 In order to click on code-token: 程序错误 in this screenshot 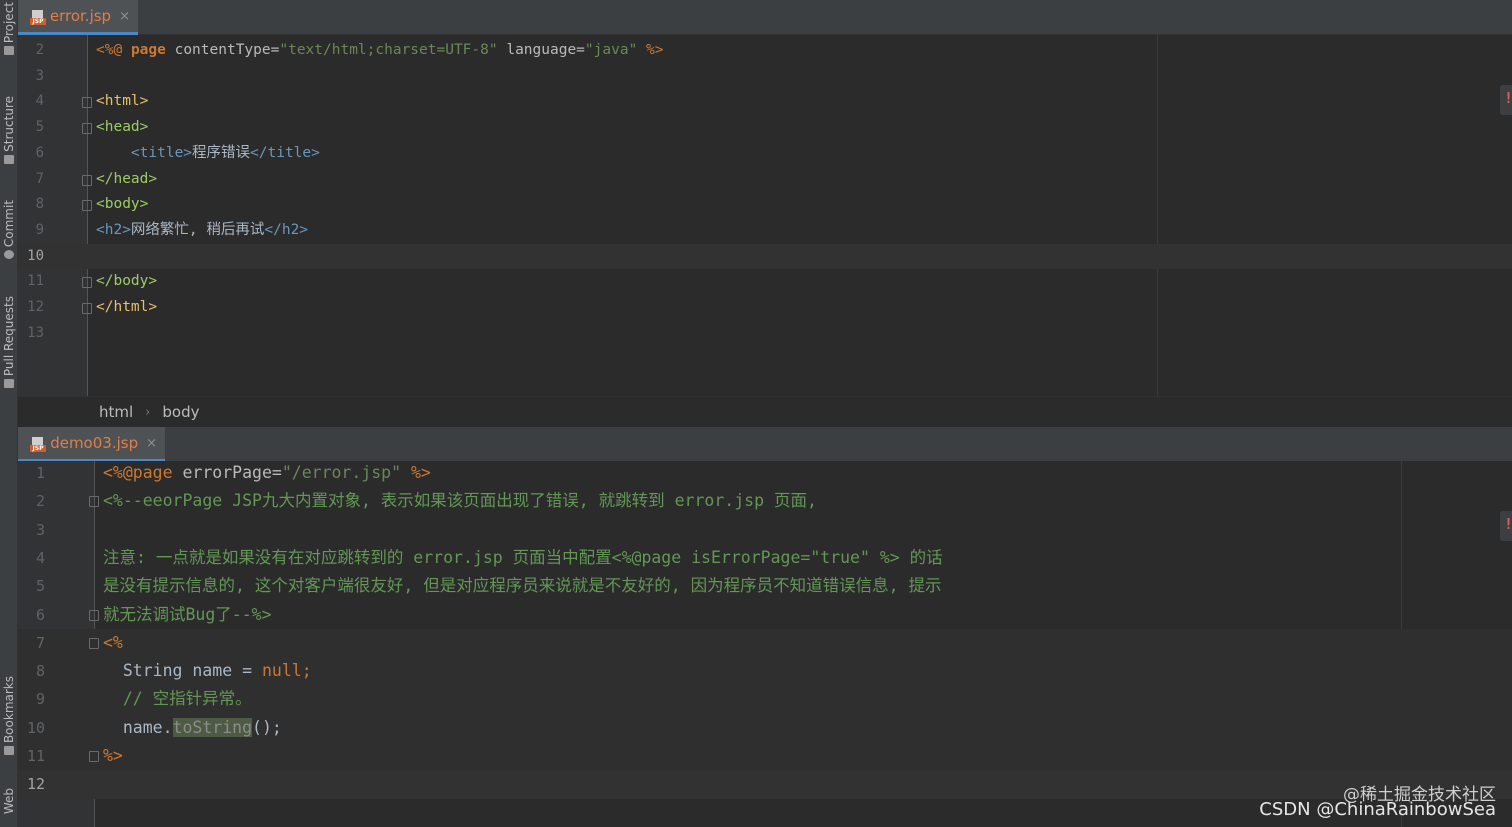, I will do `click(221, 152)`.